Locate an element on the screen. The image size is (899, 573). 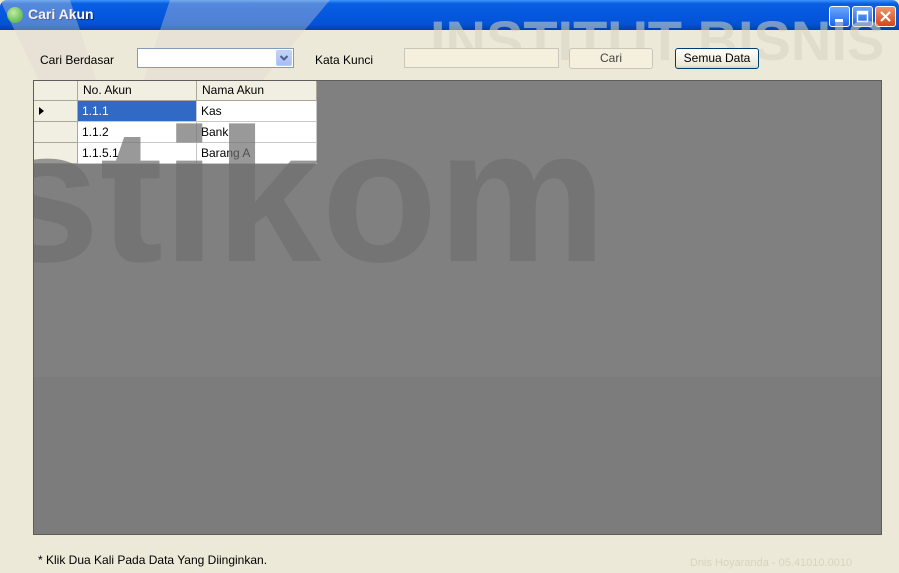
chevron-down-icon is located at coordinates (284, 58).